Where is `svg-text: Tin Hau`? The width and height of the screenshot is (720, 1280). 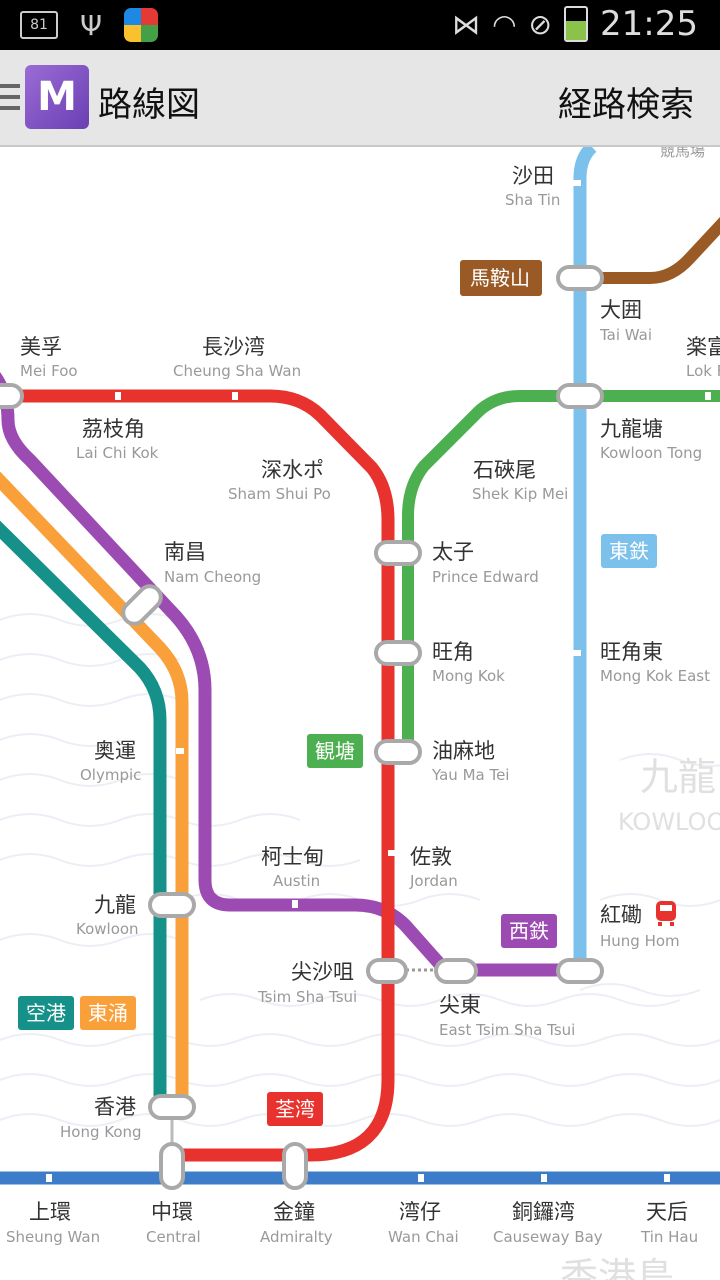 svg-text: Tin Hau is located at coordinates (669, 1237).